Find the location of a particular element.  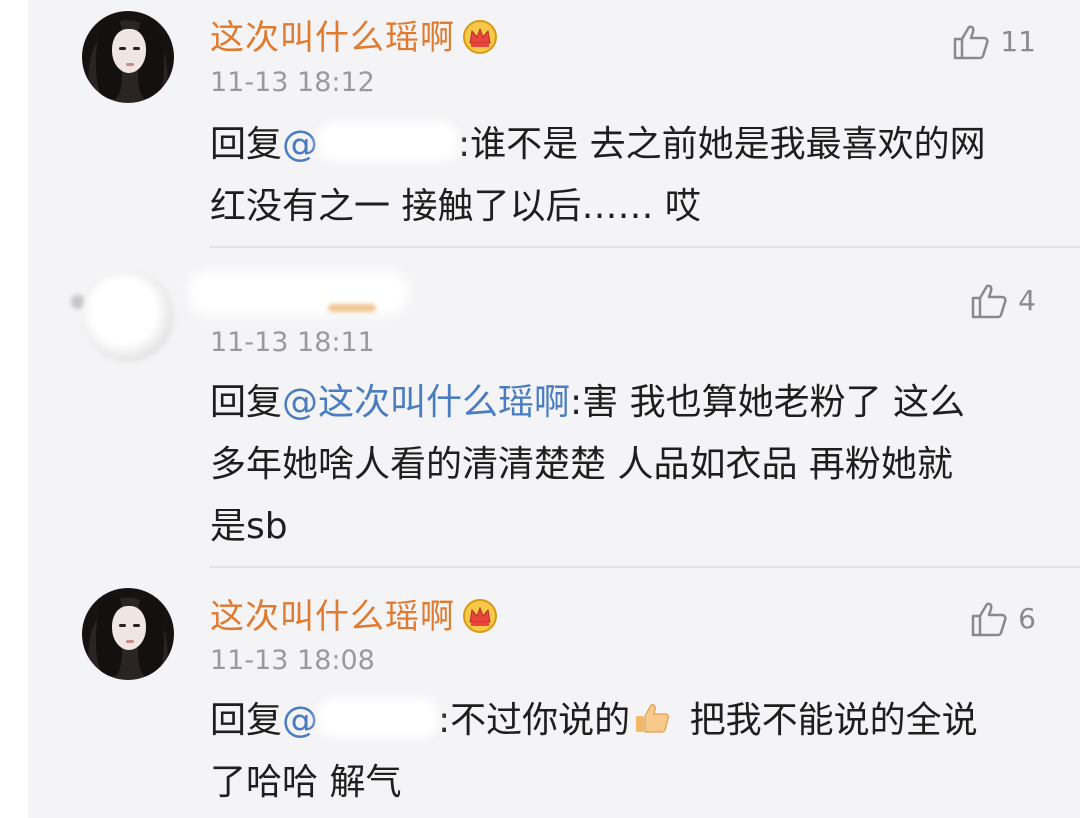

like-count: 11 is located at coordinates (1018, 41).